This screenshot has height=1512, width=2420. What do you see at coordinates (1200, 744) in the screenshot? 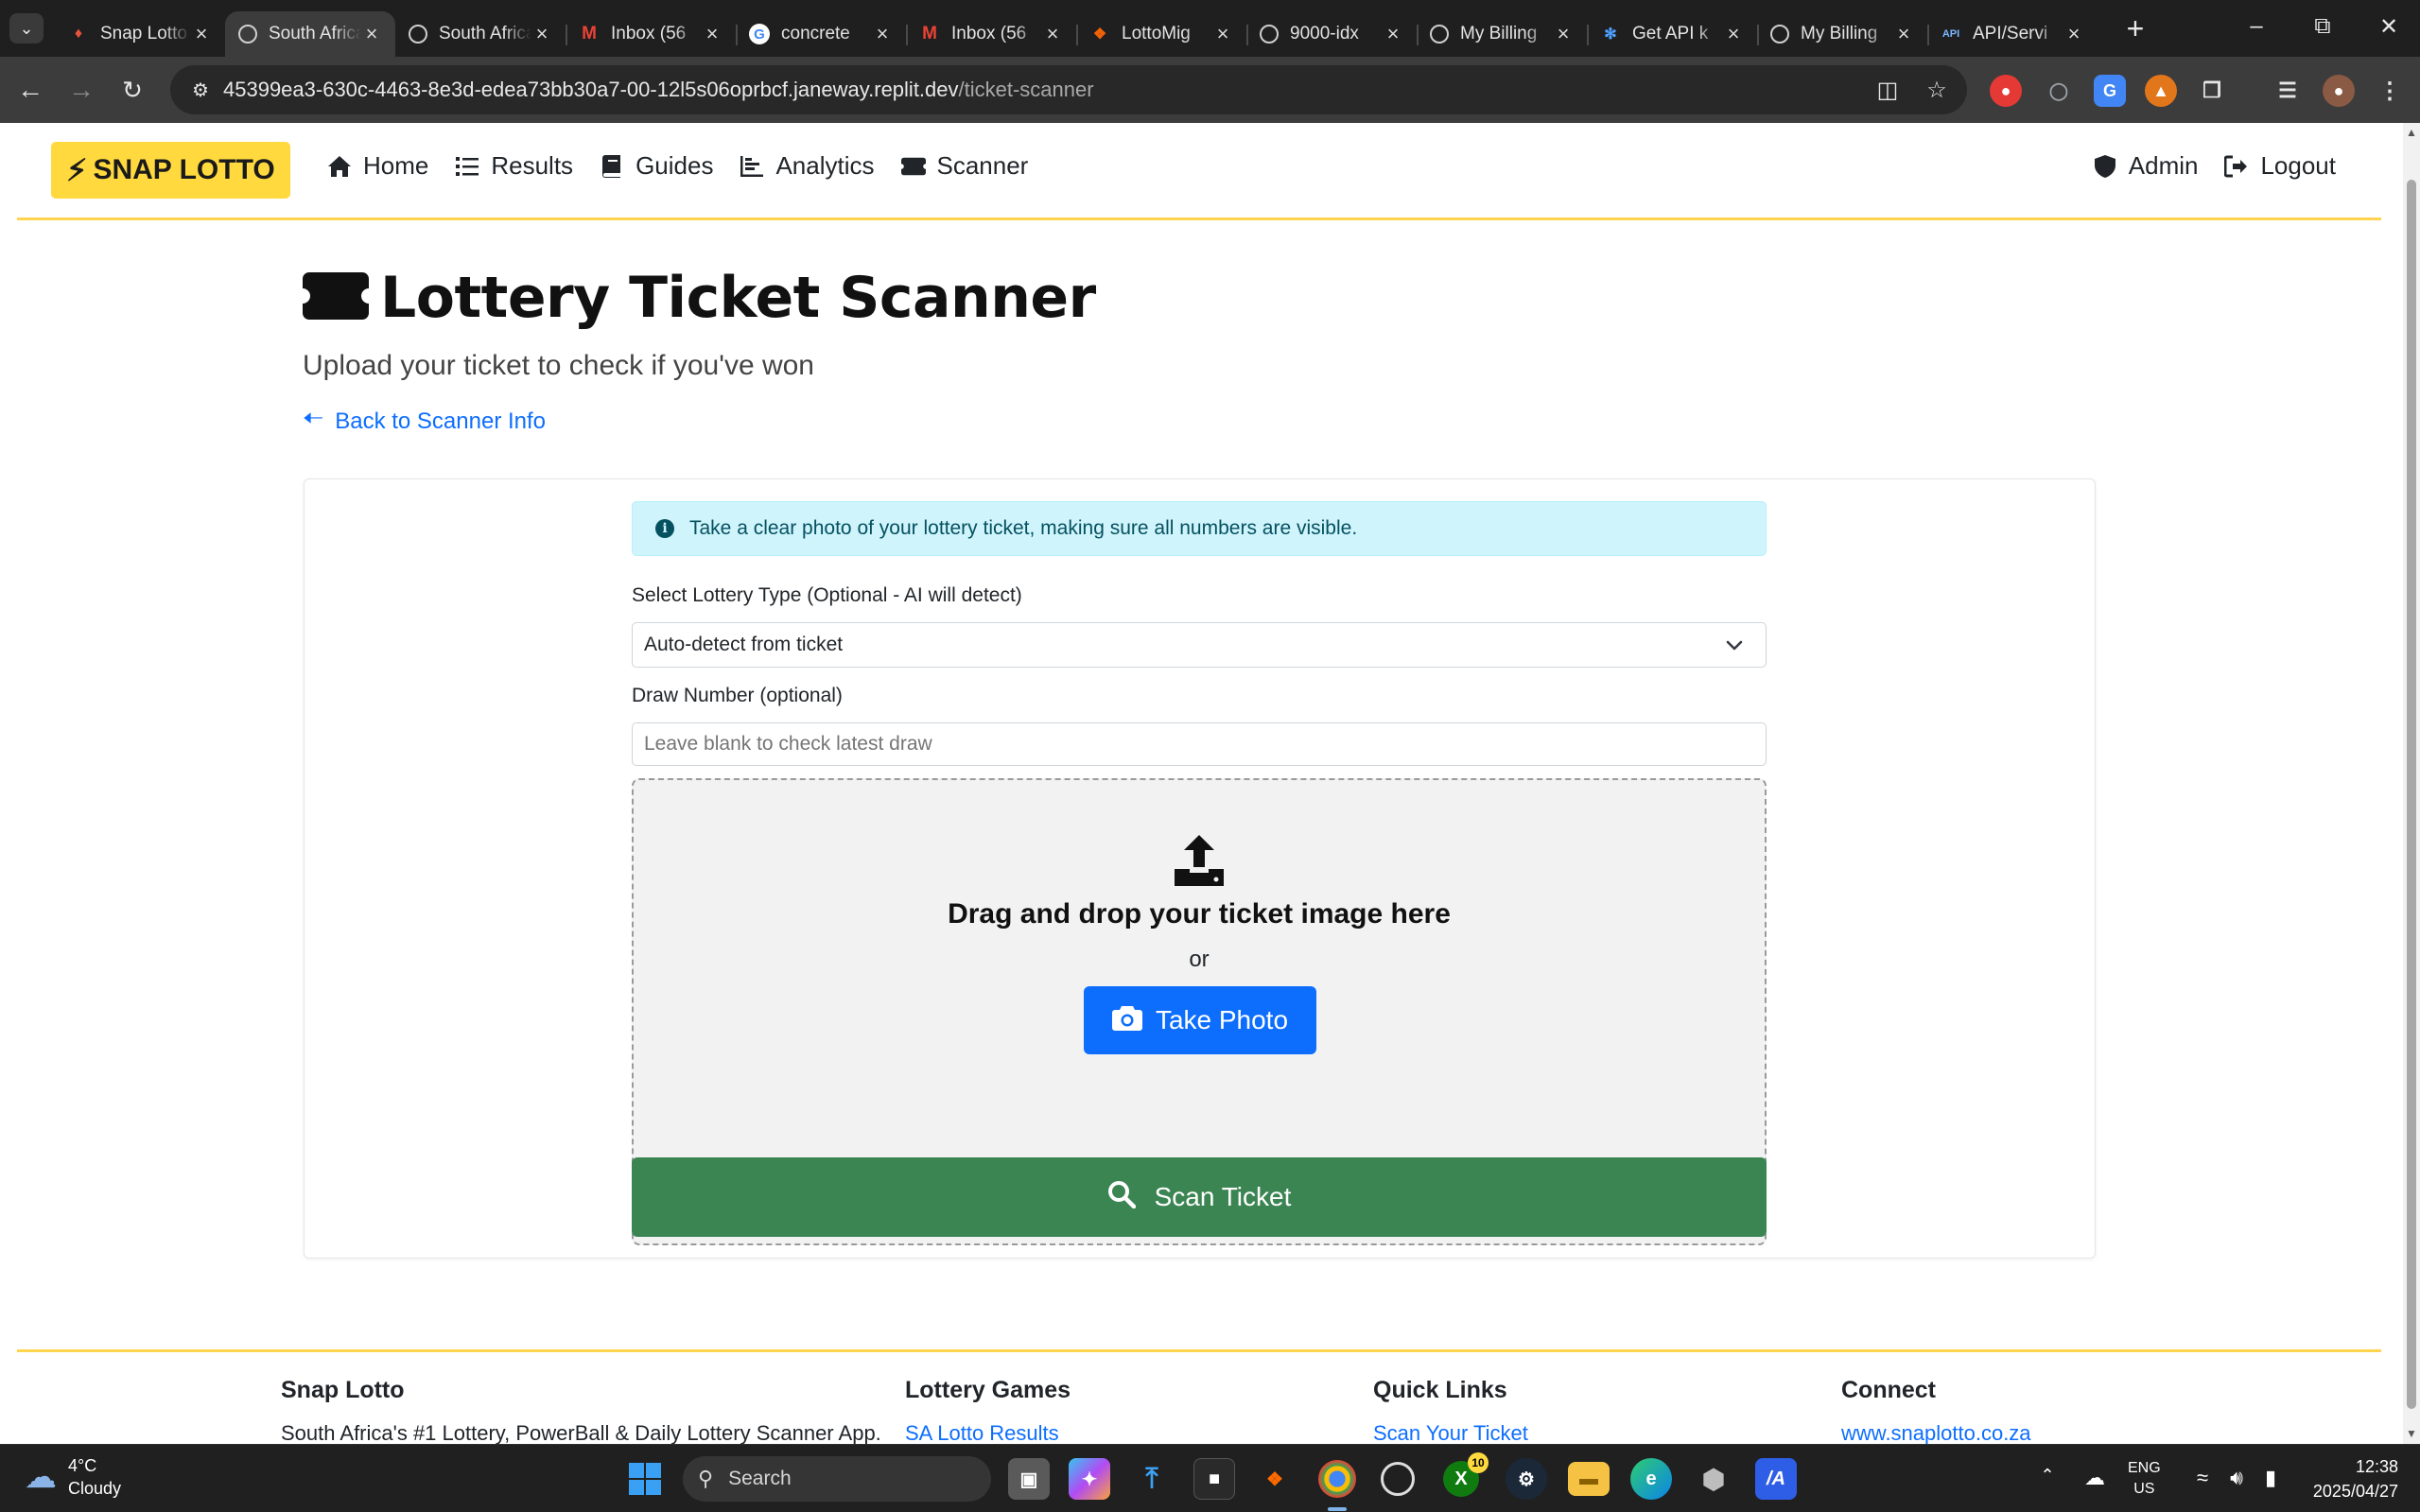
I see `draw-number-input` at bounding box center [1200, 744].